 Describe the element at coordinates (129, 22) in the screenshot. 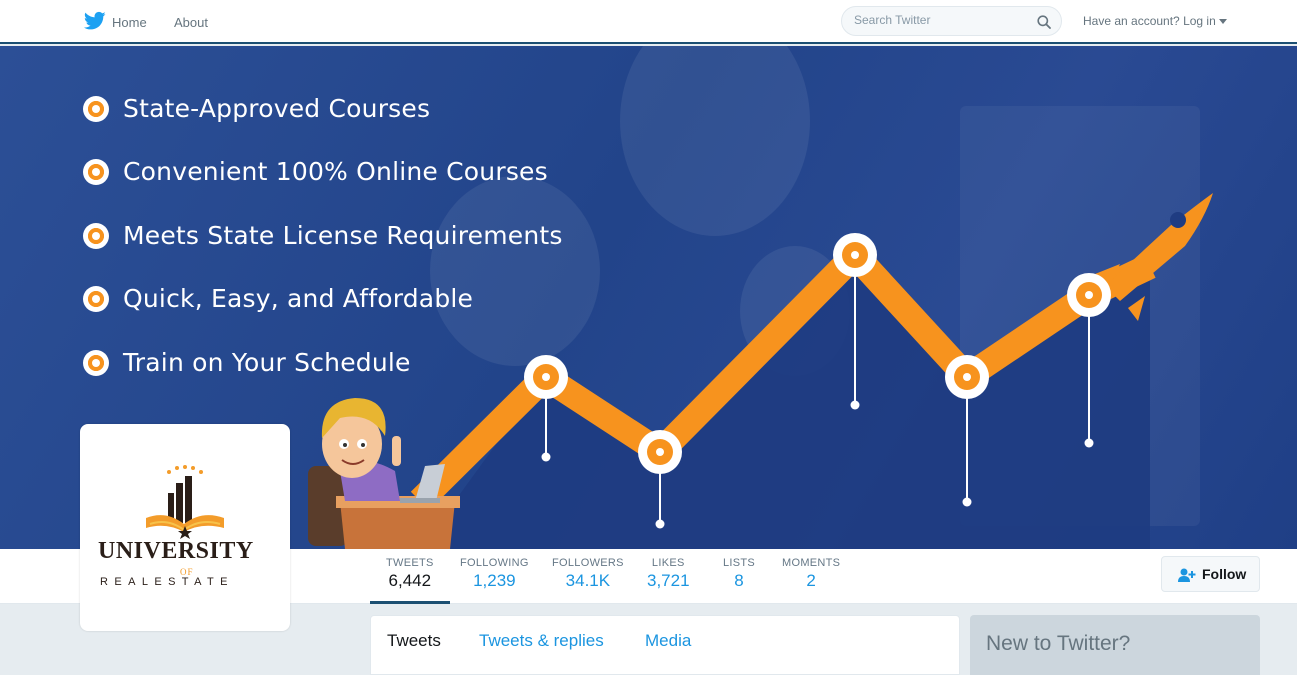

I see `nav-home-link: Home` at that location.